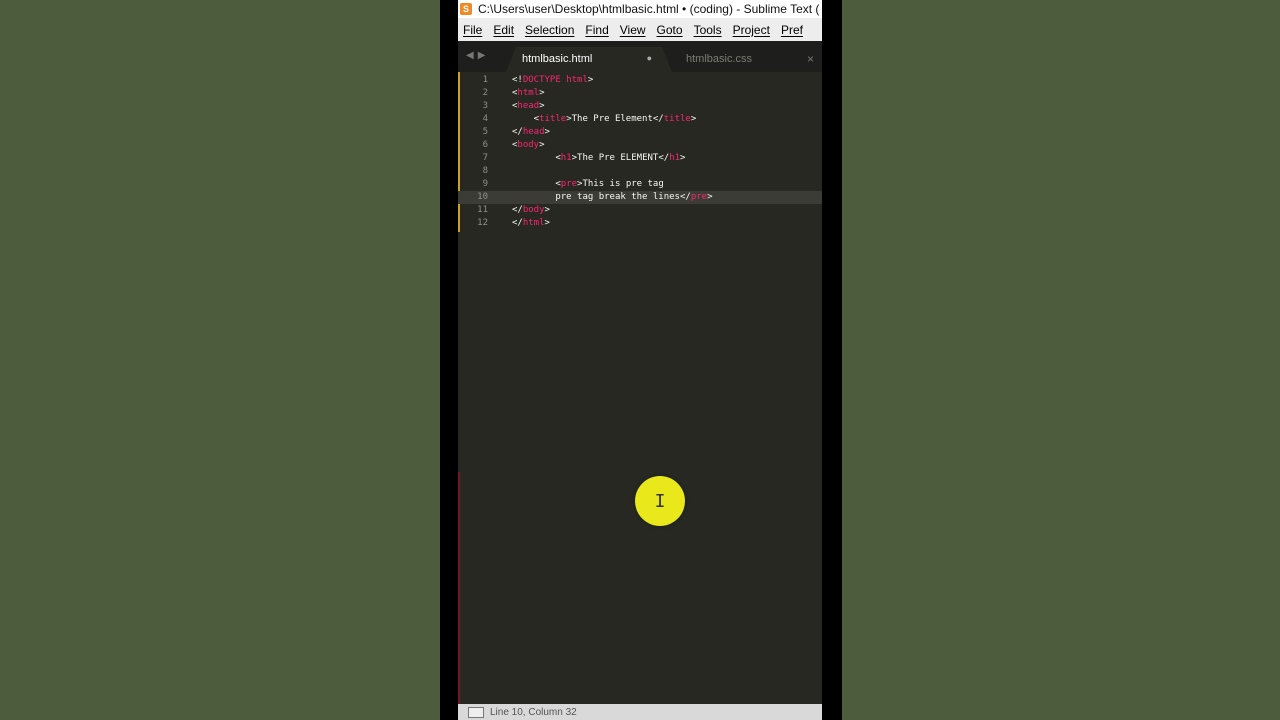 The width and height of the screenshot is (1280, 720). What do you see at coordinates (557, 59) in the screenshot?
I see `tab-label: htmlbasic.html` at bounding box center [557, 59].